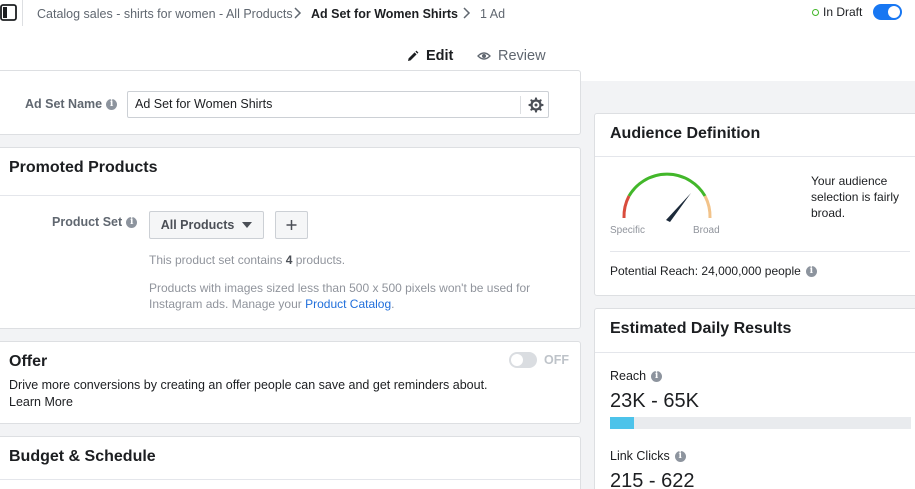  I want to click on status-dot-icon, so click(815, 12).